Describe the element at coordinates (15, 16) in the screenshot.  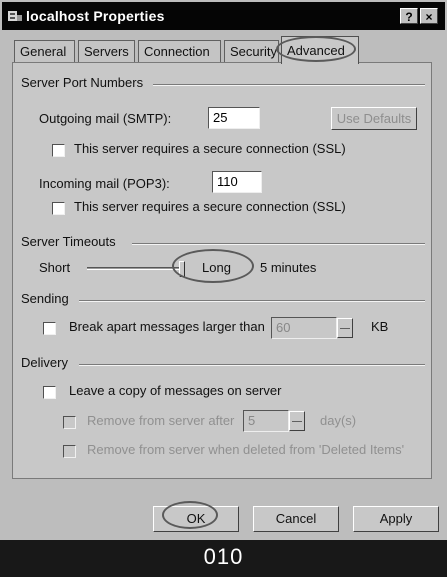
I see `server-icon` at that location.